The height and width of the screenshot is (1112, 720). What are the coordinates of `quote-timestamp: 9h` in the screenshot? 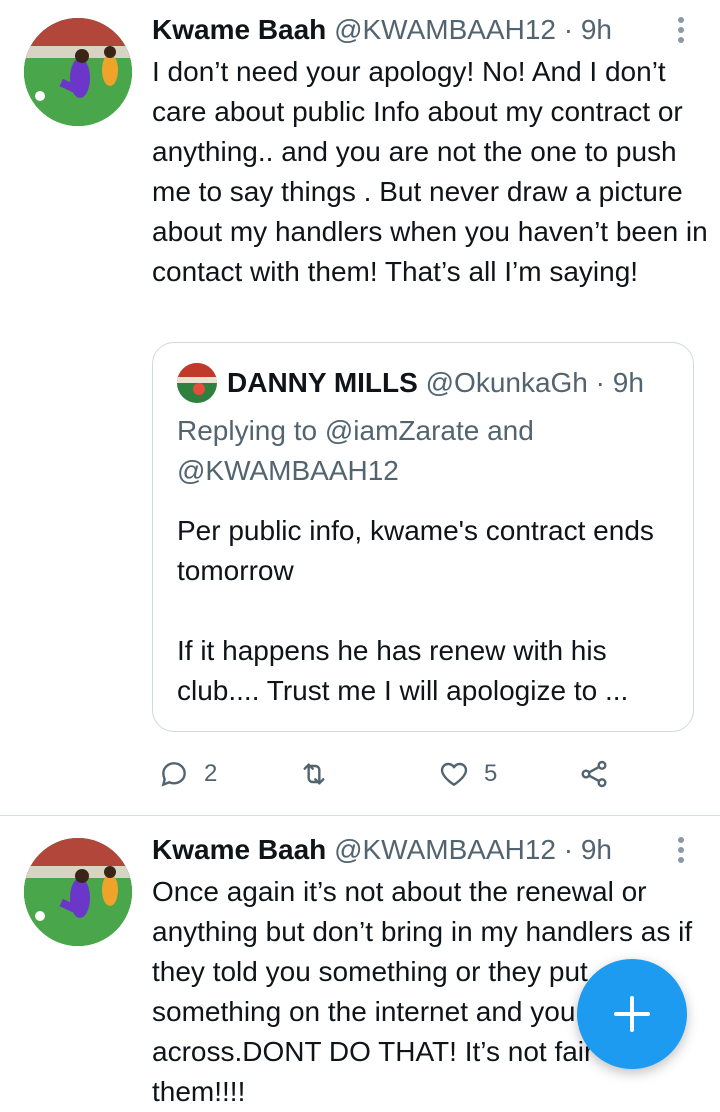 It's located at (628, 382).